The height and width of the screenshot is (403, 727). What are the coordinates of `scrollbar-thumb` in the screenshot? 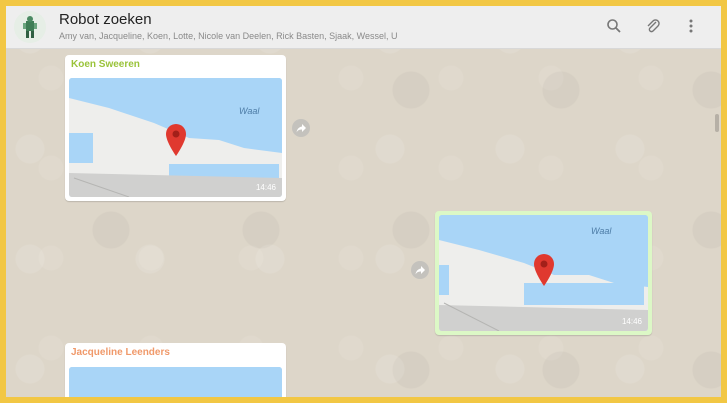 It's located at (717, 123).